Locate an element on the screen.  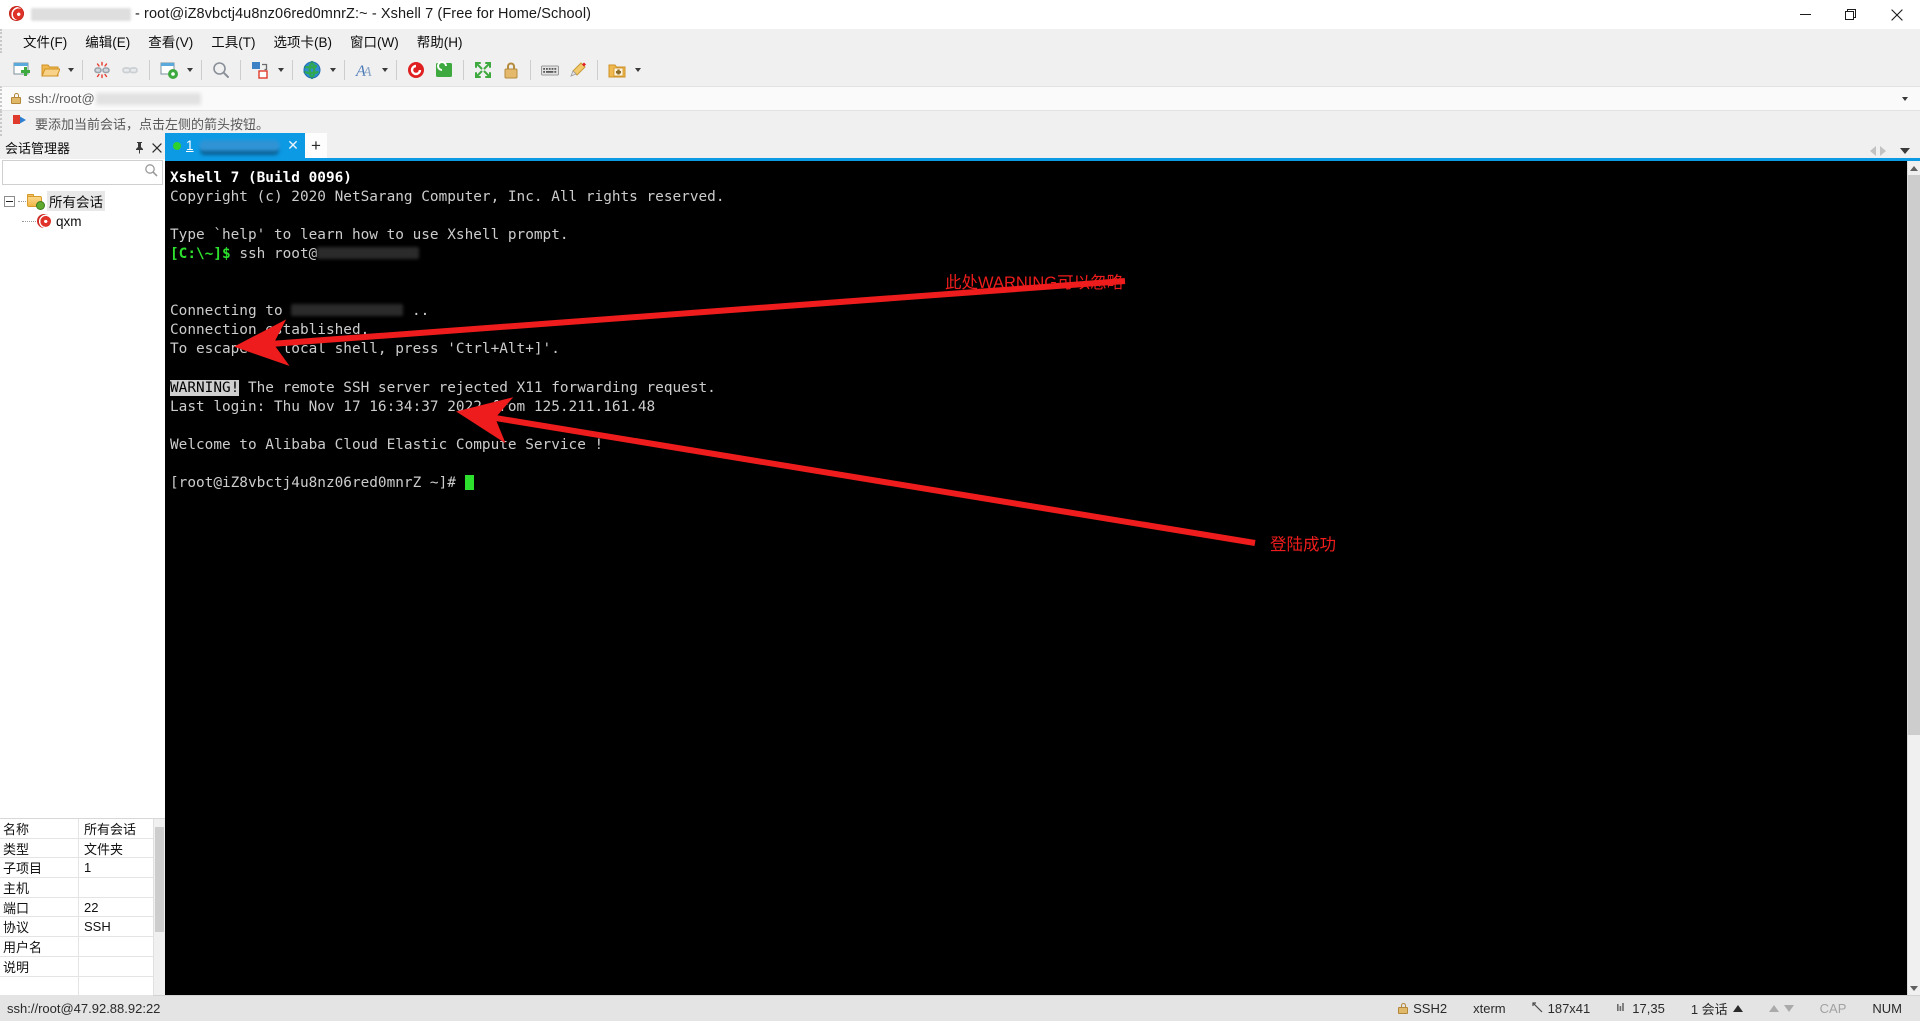
terminal-text: ssh root@ is located at coordinates (274, 254).